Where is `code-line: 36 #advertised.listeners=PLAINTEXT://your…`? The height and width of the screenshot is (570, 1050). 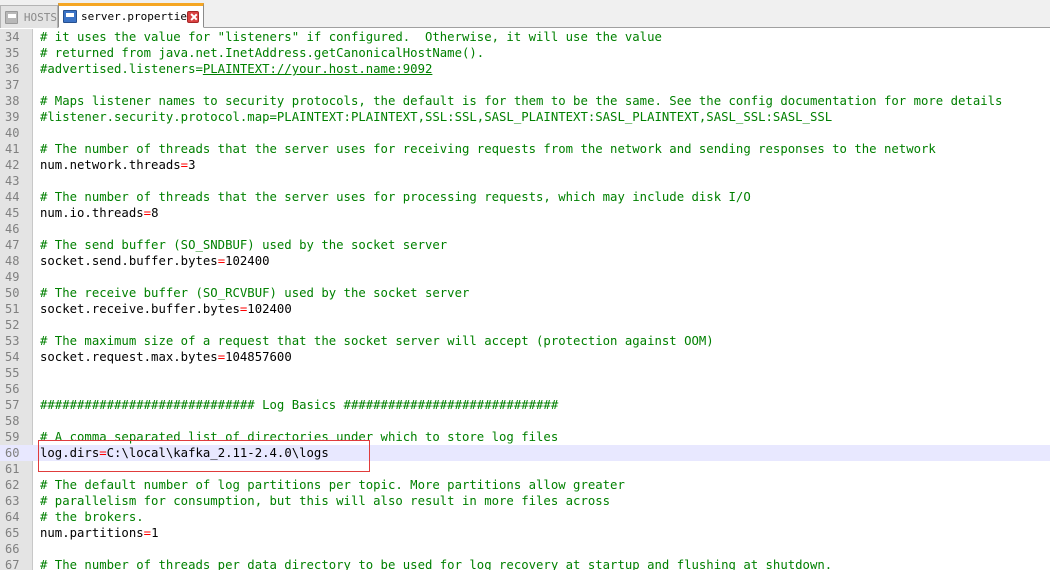
code-line: 36 #advertised.listeners=PLAINTEXT://your… is located at coordinates (525, 69).